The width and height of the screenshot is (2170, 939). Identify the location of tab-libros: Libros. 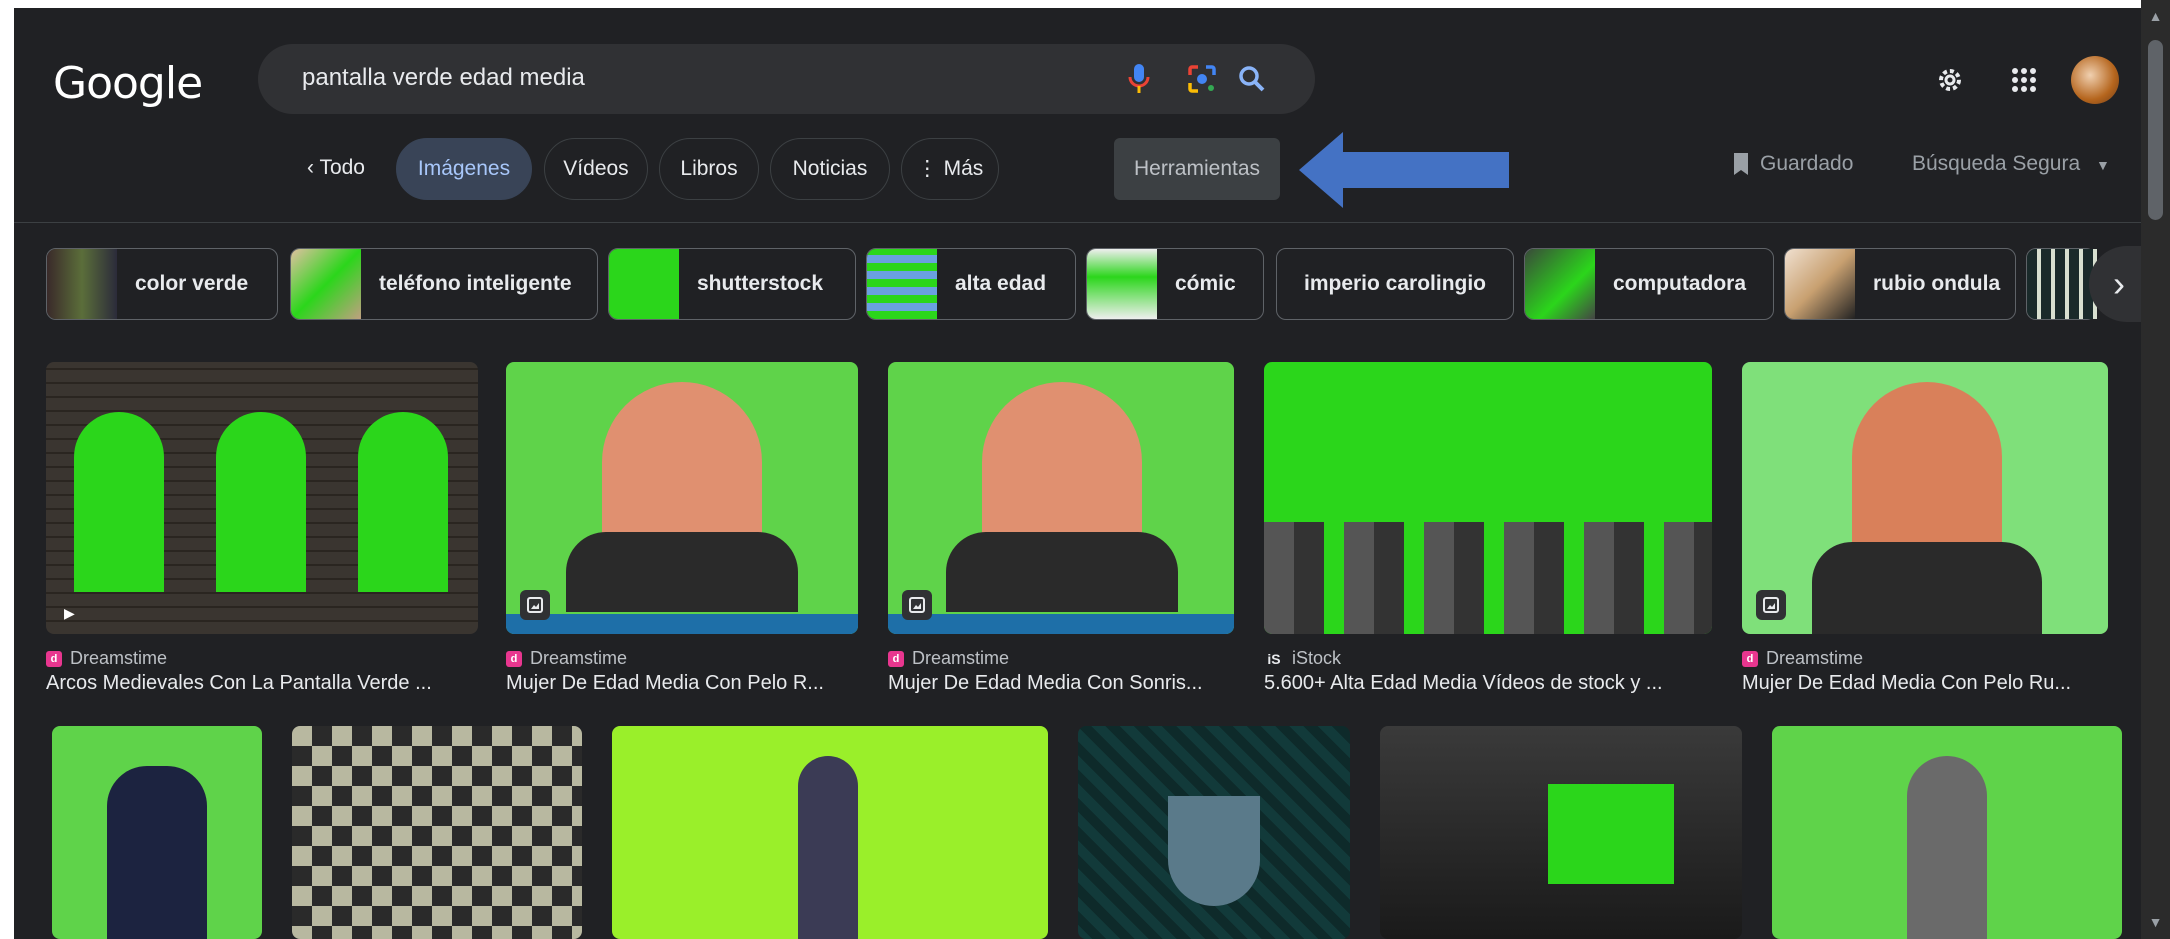
(709, 169).